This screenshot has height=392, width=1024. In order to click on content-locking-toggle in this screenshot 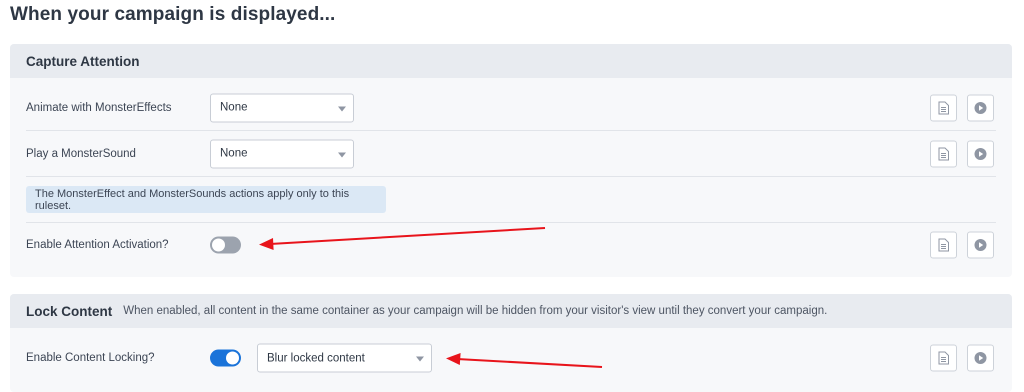, I will do `click(225, 358)`.